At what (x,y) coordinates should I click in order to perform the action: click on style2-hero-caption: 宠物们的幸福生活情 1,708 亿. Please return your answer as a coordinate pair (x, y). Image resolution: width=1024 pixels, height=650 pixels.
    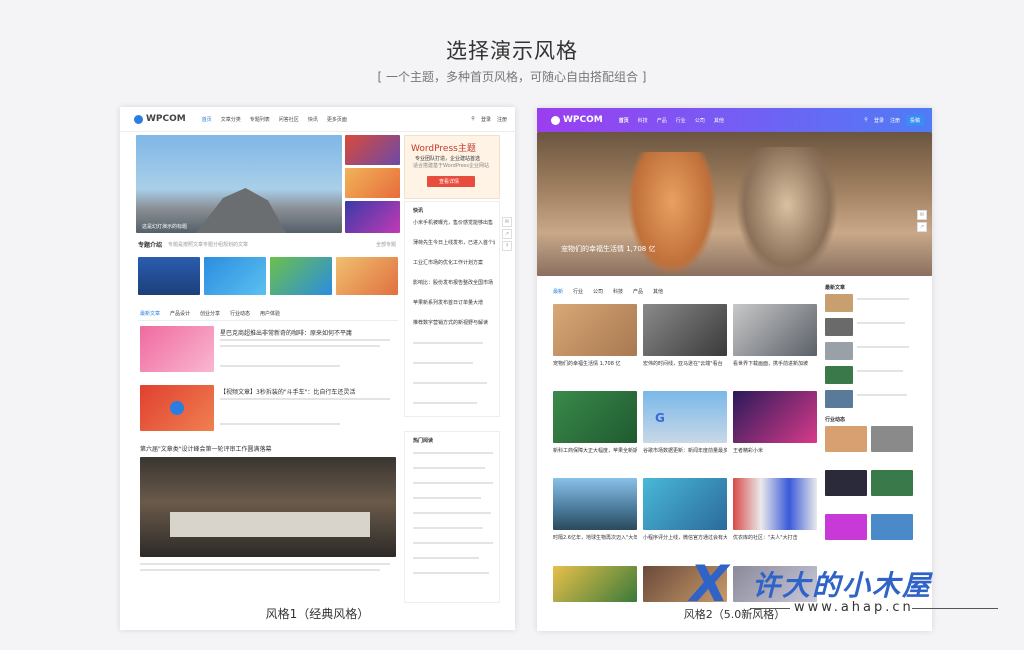
    Looking at the image, I should click on (608, 249).